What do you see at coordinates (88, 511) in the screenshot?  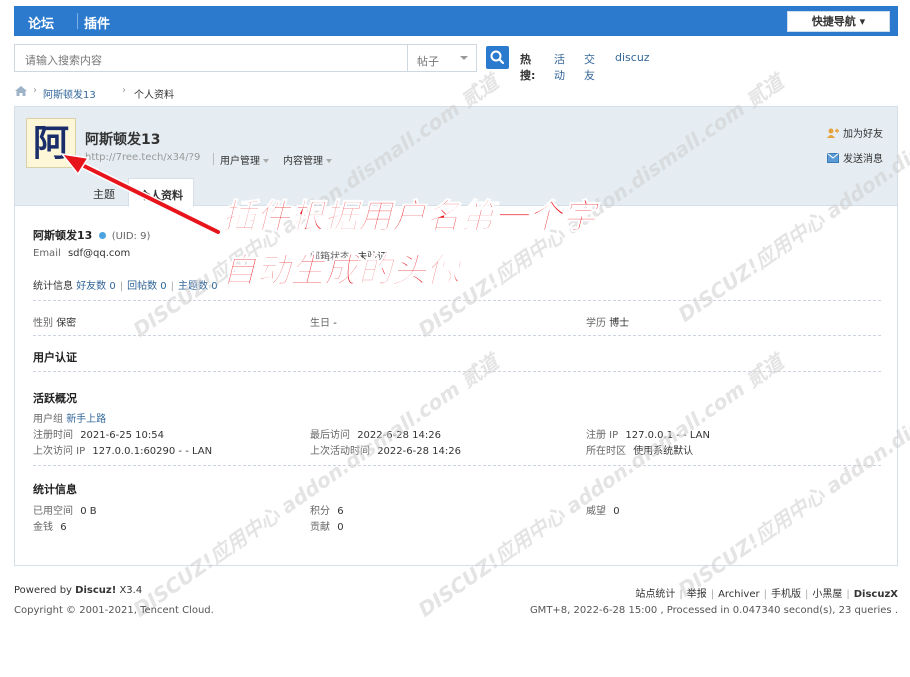 I see `space-value: 0 B` at bounding box center [88, 511].